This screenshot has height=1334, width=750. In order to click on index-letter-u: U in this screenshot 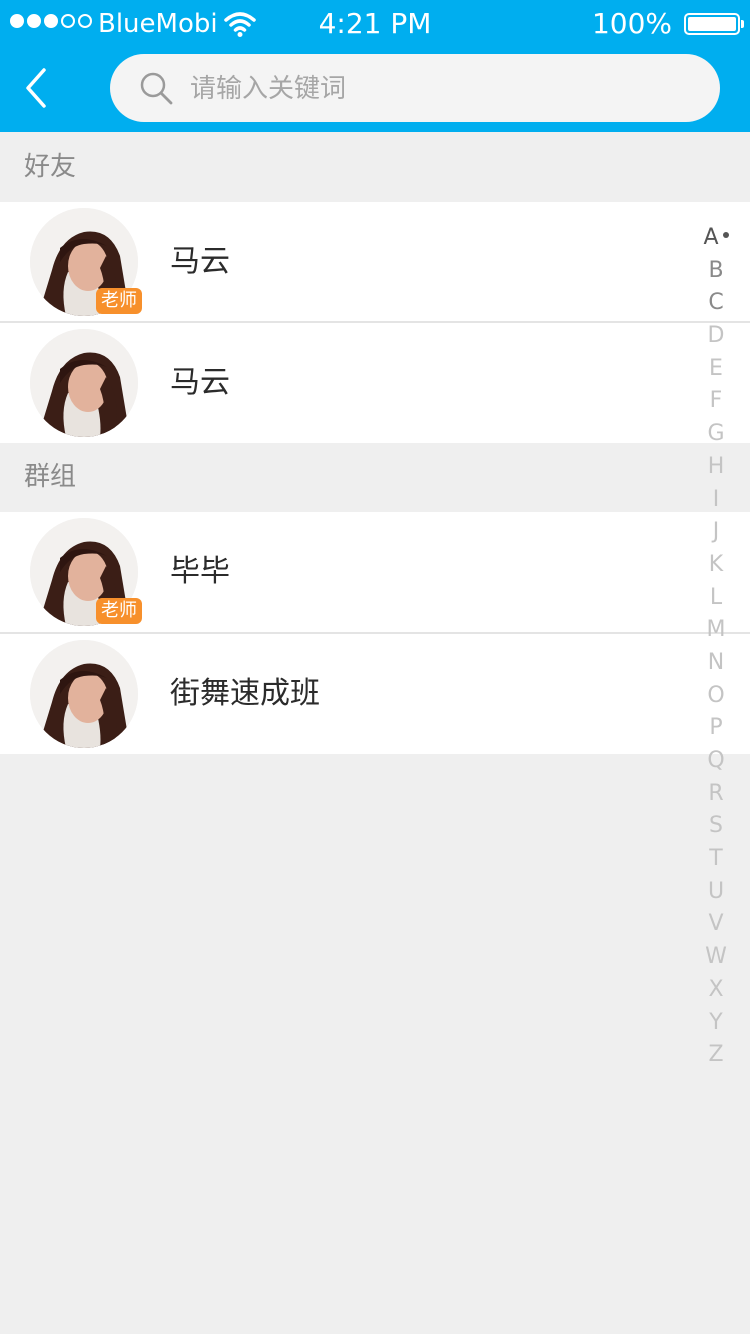, I will do `click(716, 892)`.